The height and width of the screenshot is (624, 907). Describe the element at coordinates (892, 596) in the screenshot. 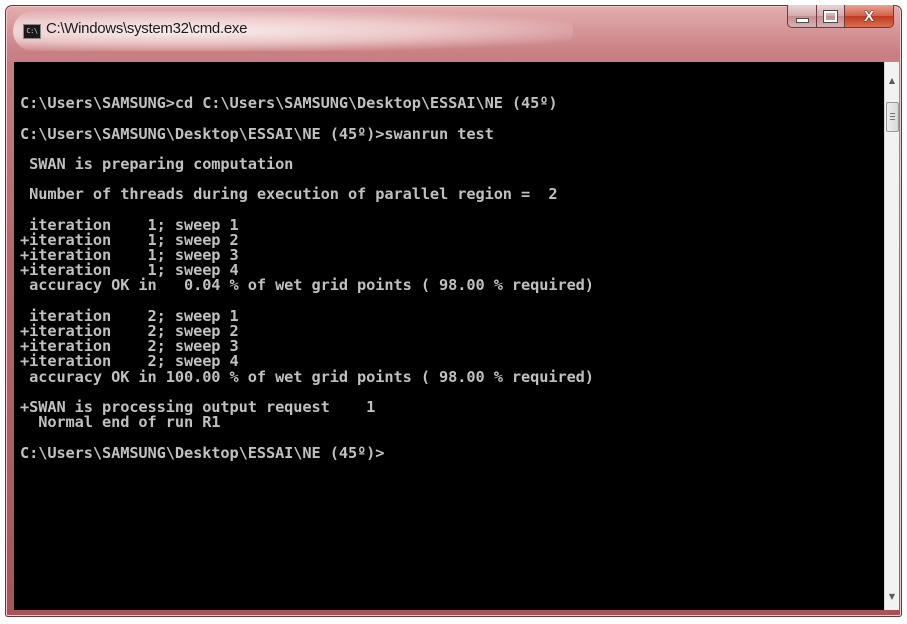

I see `scroll-down-arrow-icon: ▼` at that location.